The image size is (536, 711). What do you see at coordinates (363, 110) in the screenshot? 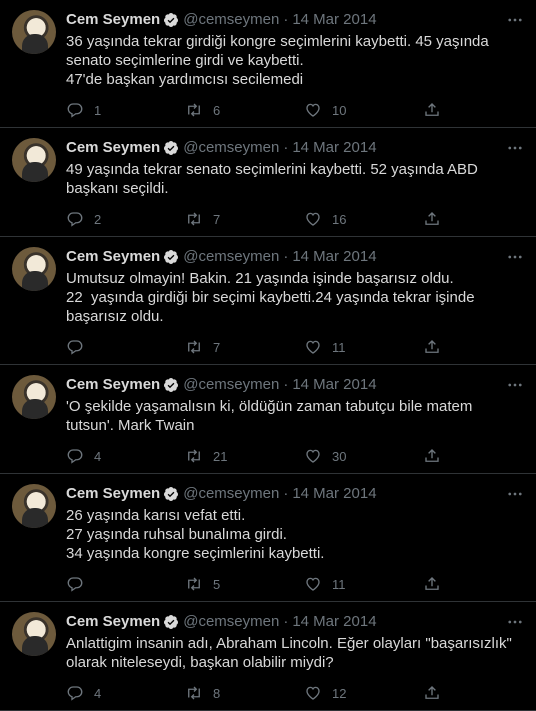
I see `like-button: 10` at bounding box center [363, 110].